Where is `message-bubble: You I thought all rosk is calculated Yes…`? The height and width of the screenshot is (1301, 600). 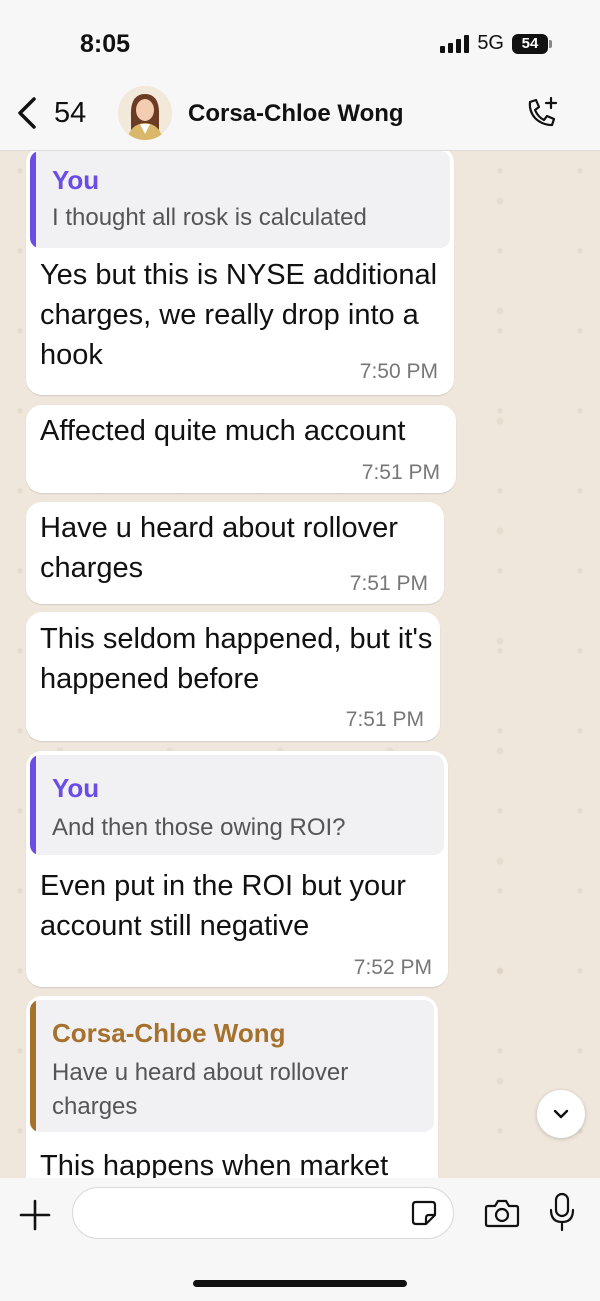
message-bubble: You I thought all rosk is calculated Yes… is located at coordinates (240, 273).